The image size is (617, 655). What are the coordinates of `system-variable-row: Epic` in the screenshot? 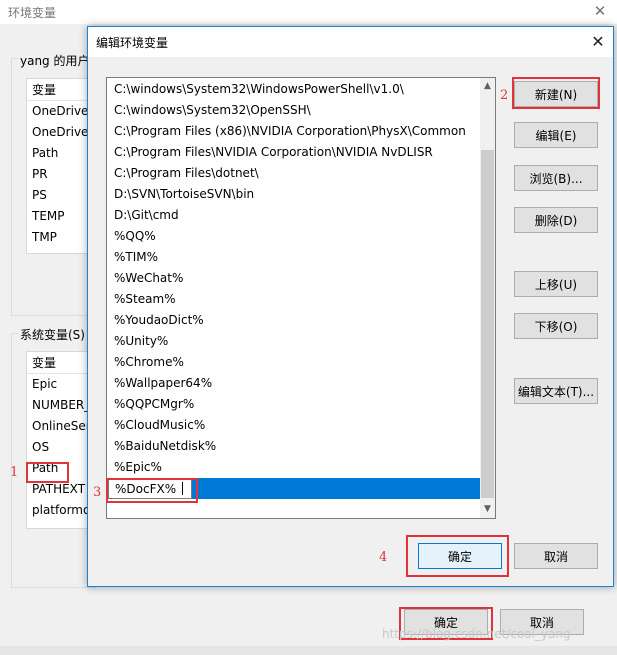 It's located at (58, 384).